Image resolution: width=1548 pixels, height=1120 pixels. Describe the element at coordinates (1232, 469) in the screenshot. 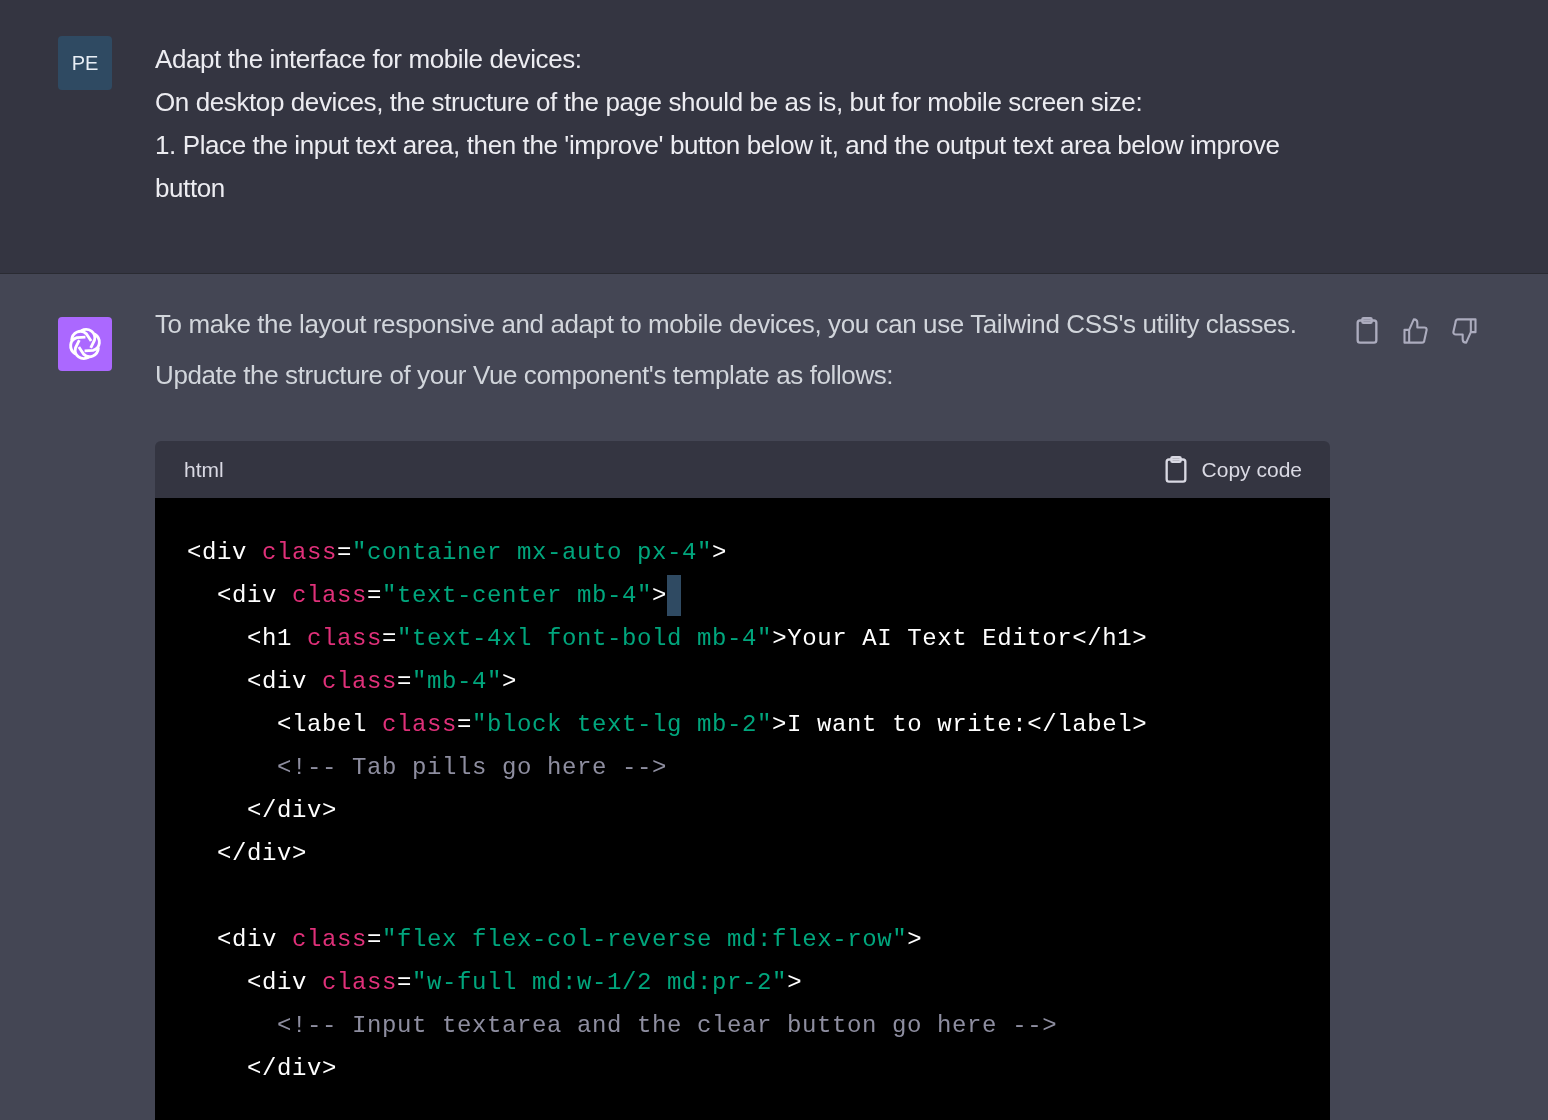

I see `copy-code-button: Copy code` at that location.